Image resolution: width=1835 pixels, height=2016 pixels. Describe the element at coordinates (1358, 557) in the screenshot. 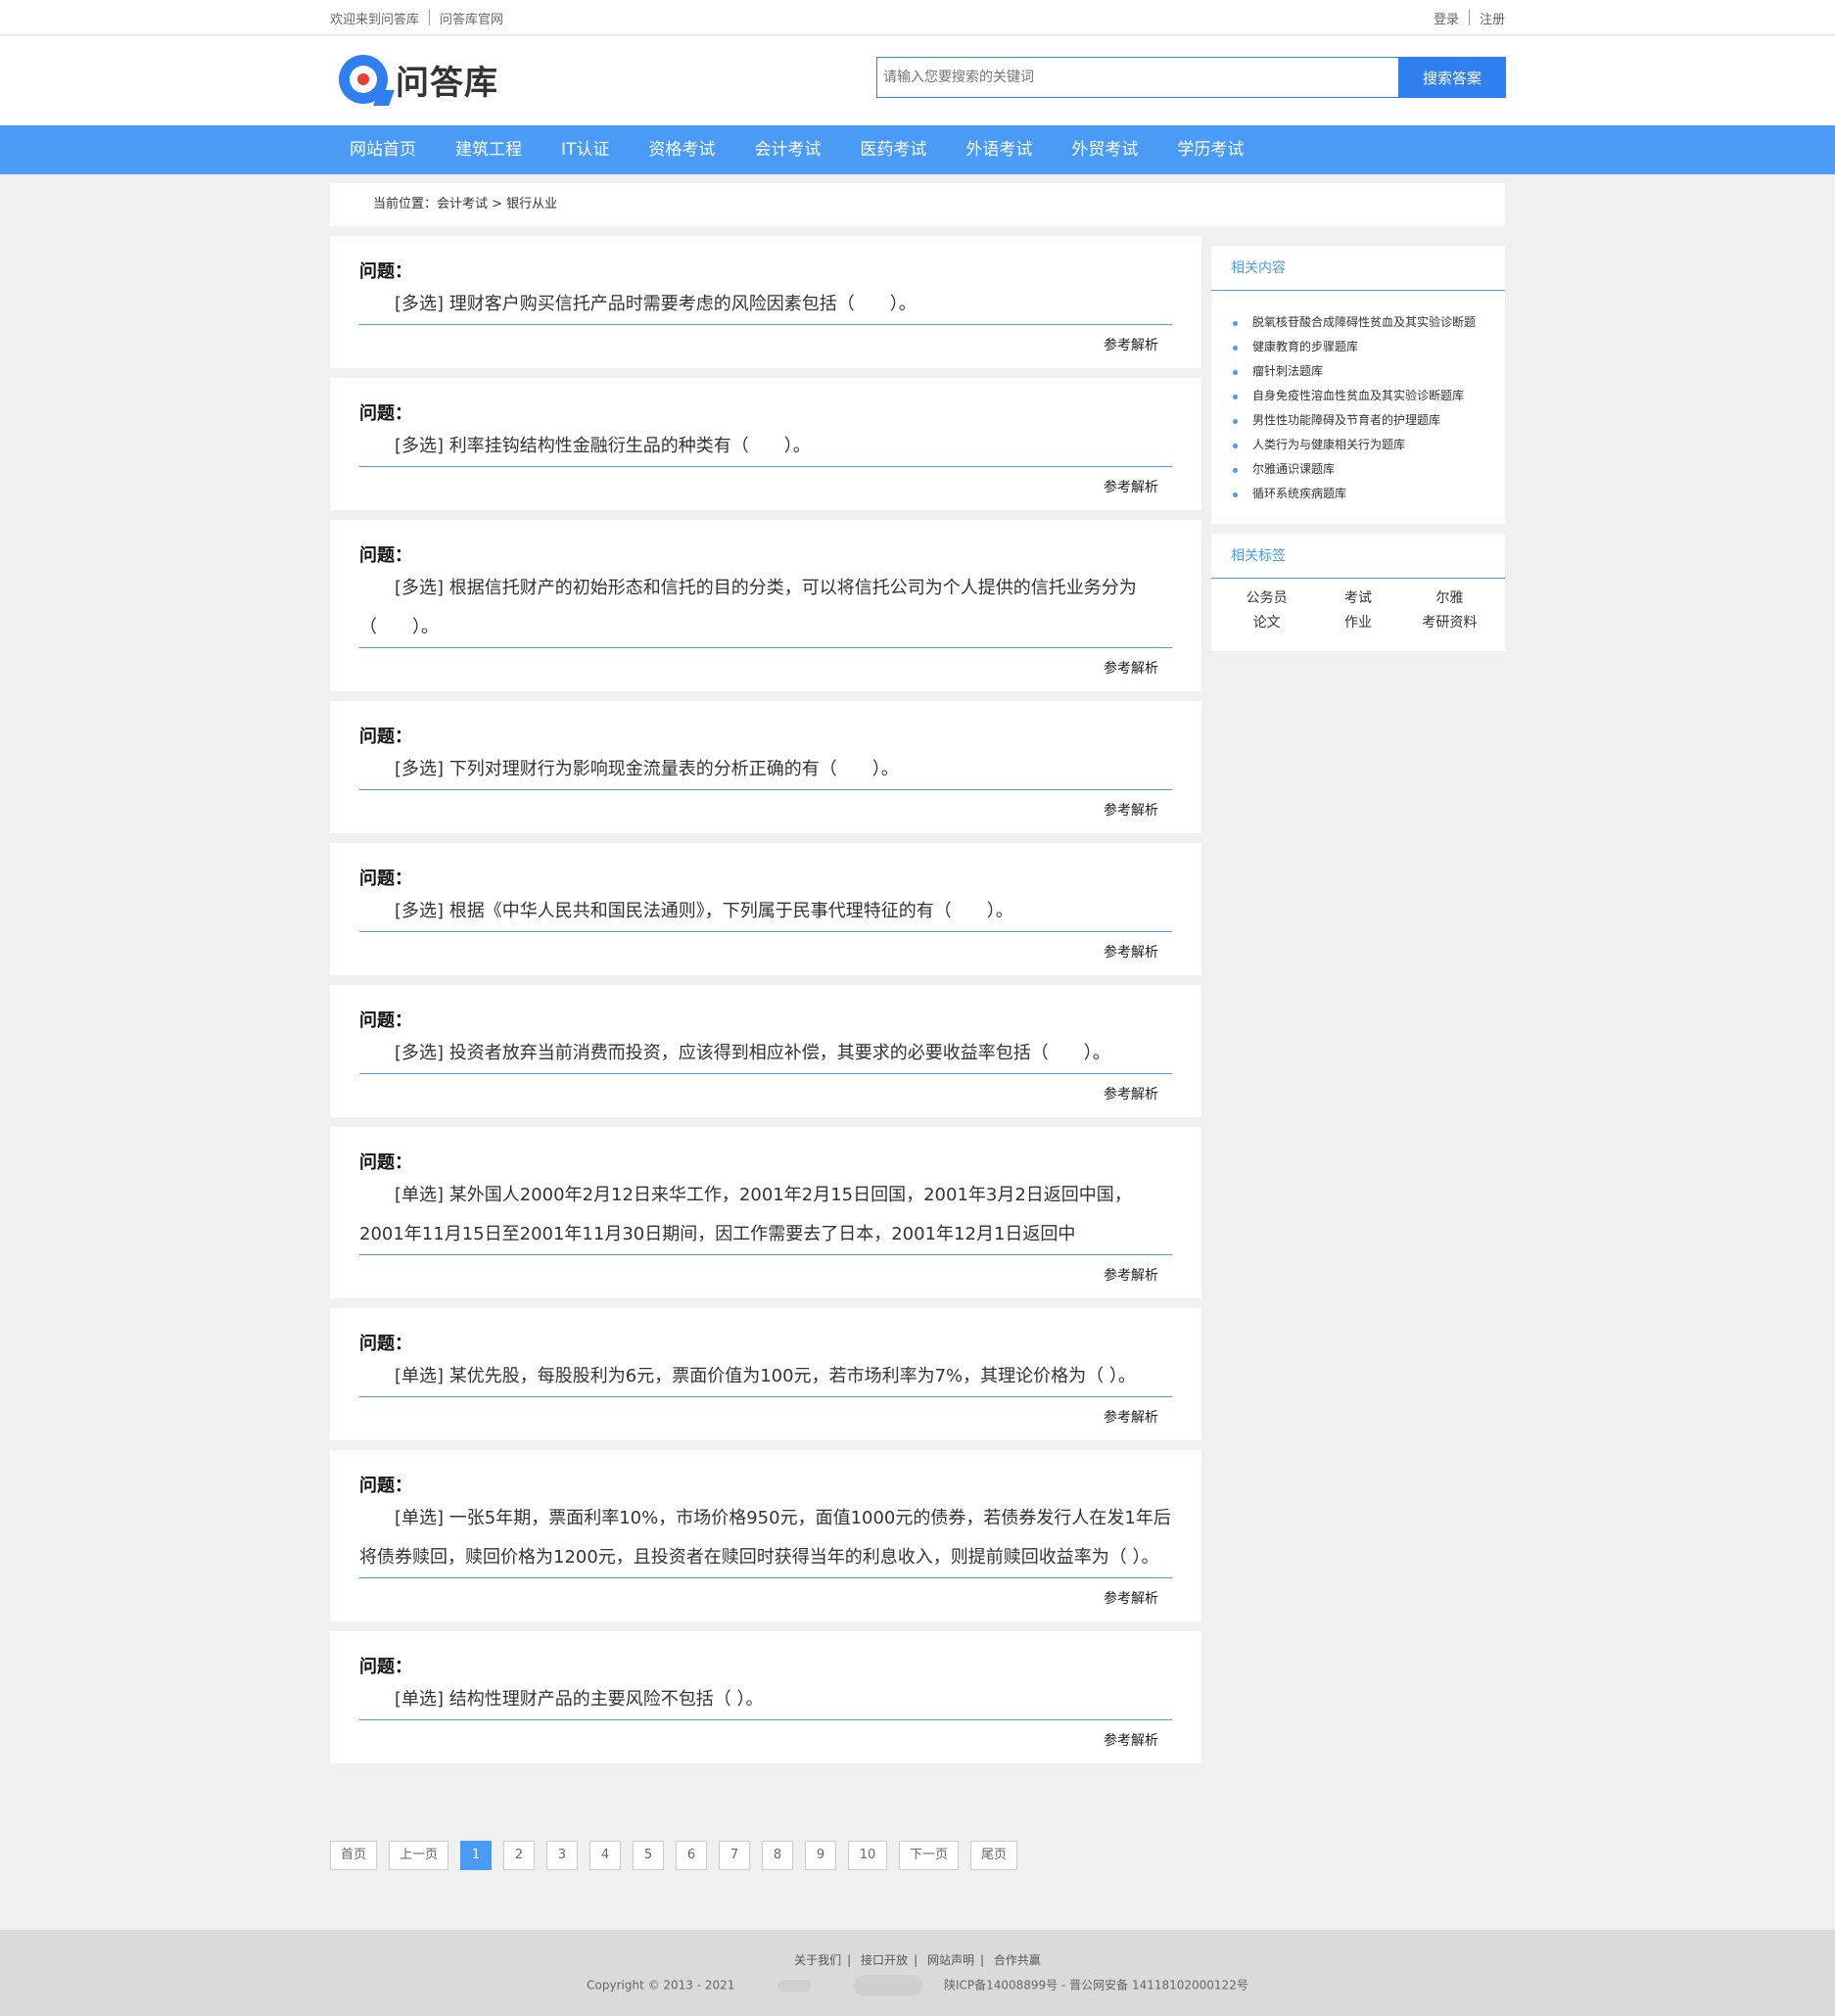

I see `related-tags-title: 相关标签` at that location.